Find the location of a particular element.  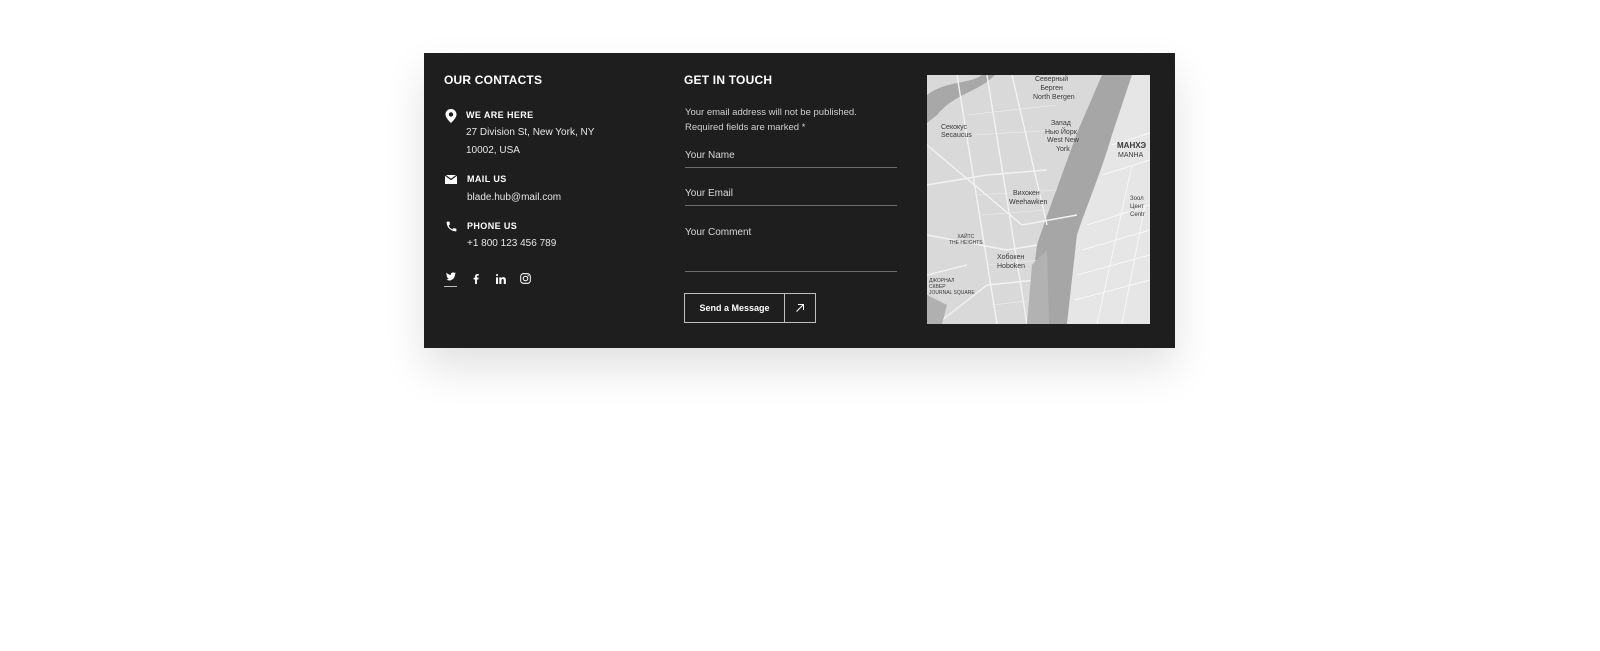

mail-label: MAIL US is located at coordinates (487, 179).